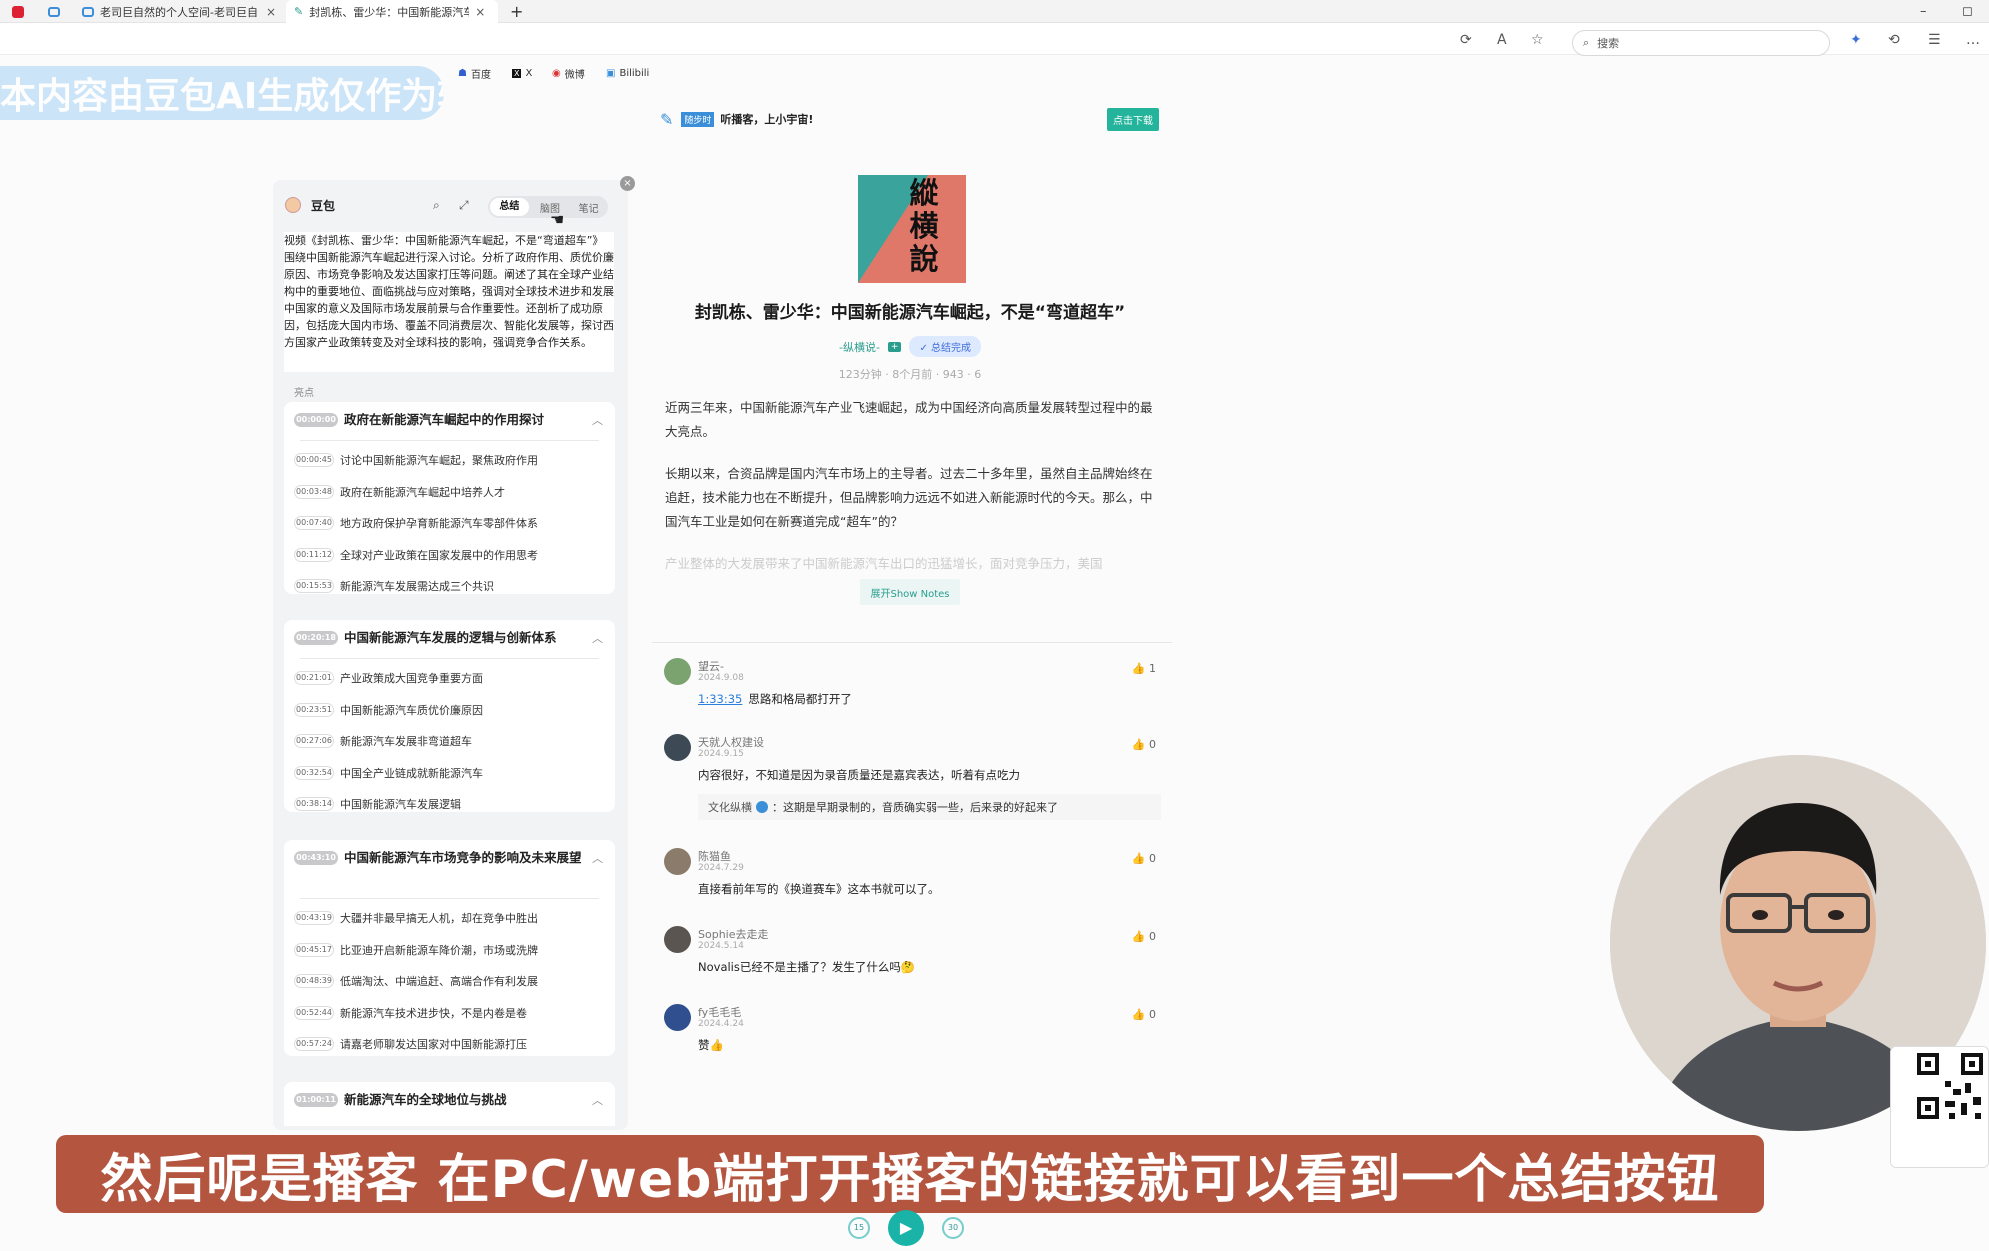 The image size is (1989, 1251). I want to click on new-tab-button: +, so click(516, 11).